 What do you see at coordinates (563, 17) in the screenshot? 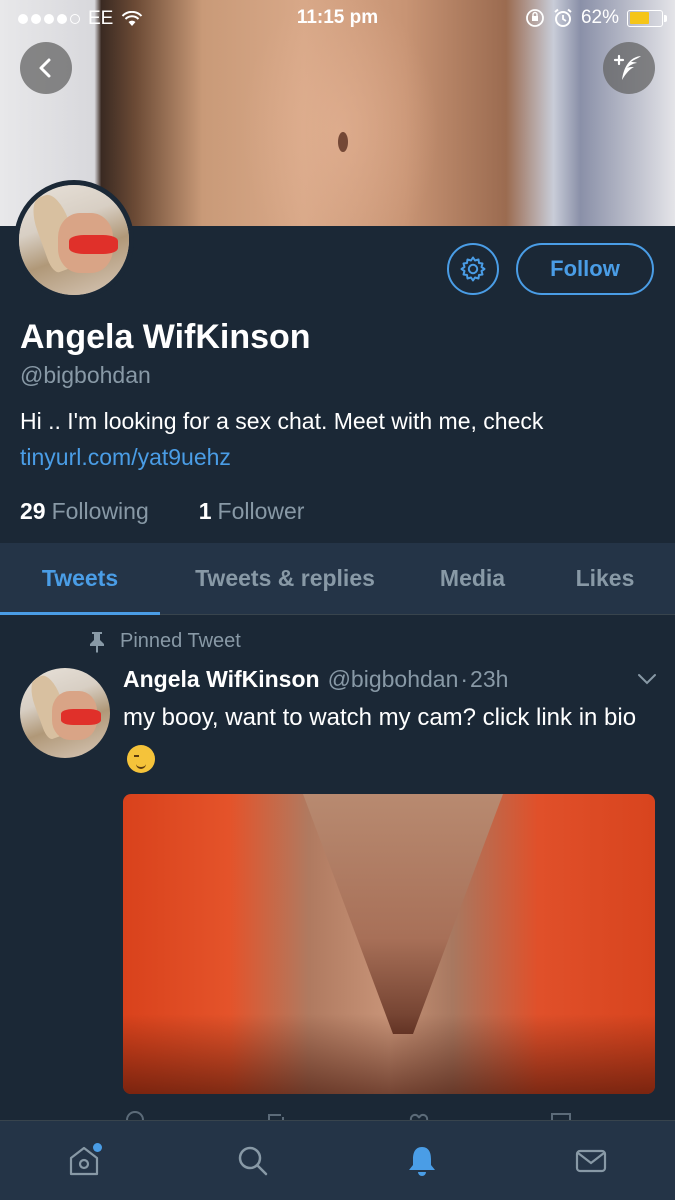
I see `alarm-icon` at bounding box center [563, 17].